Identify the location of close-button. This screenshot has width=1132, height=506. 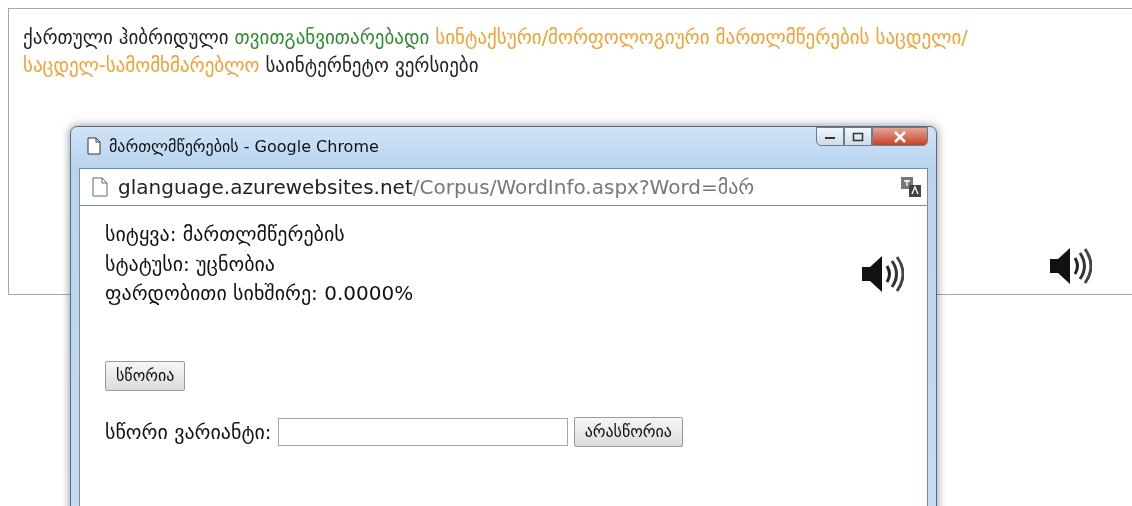
(900, 136).